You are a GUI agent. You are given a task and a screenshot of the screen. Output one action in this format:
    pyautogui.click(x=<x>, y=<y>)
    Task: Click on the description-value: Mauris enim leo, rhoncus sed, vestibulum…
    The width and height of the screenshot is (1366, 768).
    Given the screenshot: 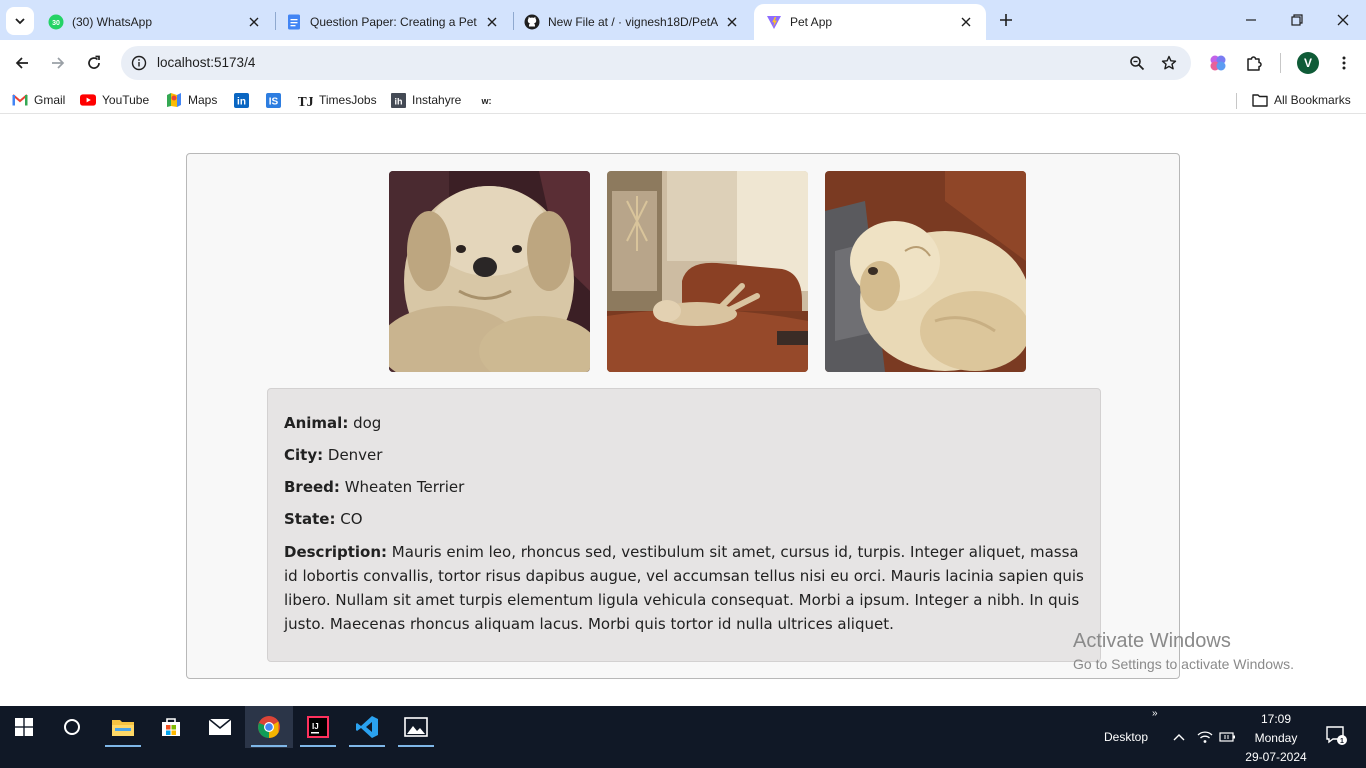 What is the action you would take?
    pyautogui.click(x=684, y=588)
    